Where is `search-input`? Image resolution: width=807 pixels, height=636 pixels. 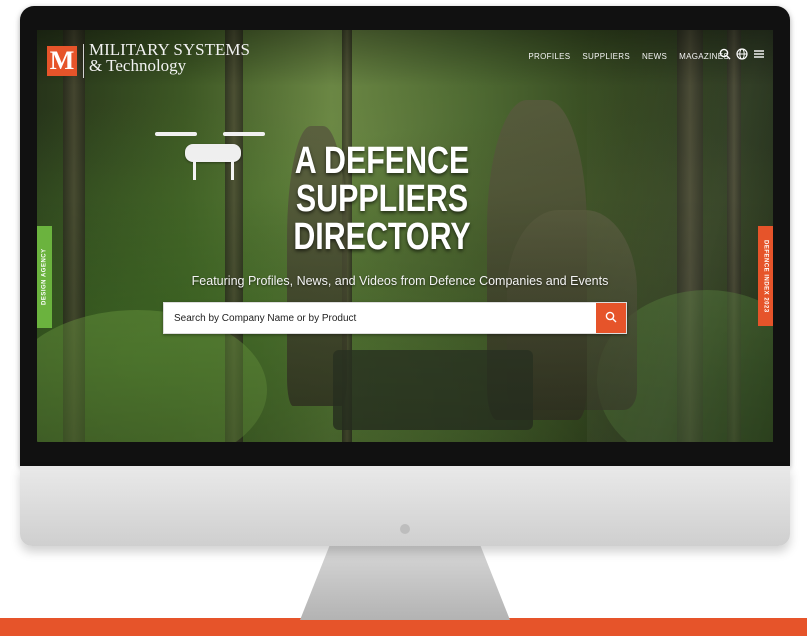
search-input is located at coordinates (380, 318).